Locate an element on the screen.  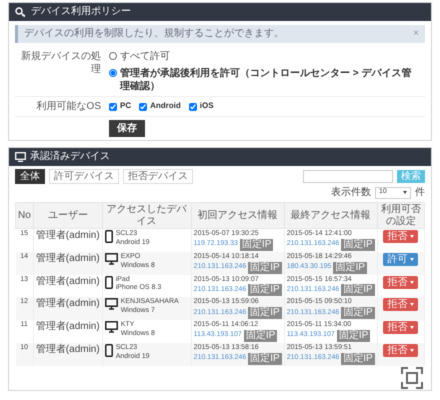
filter-tab: 許可デバイス is located at coordinates (84, 176).